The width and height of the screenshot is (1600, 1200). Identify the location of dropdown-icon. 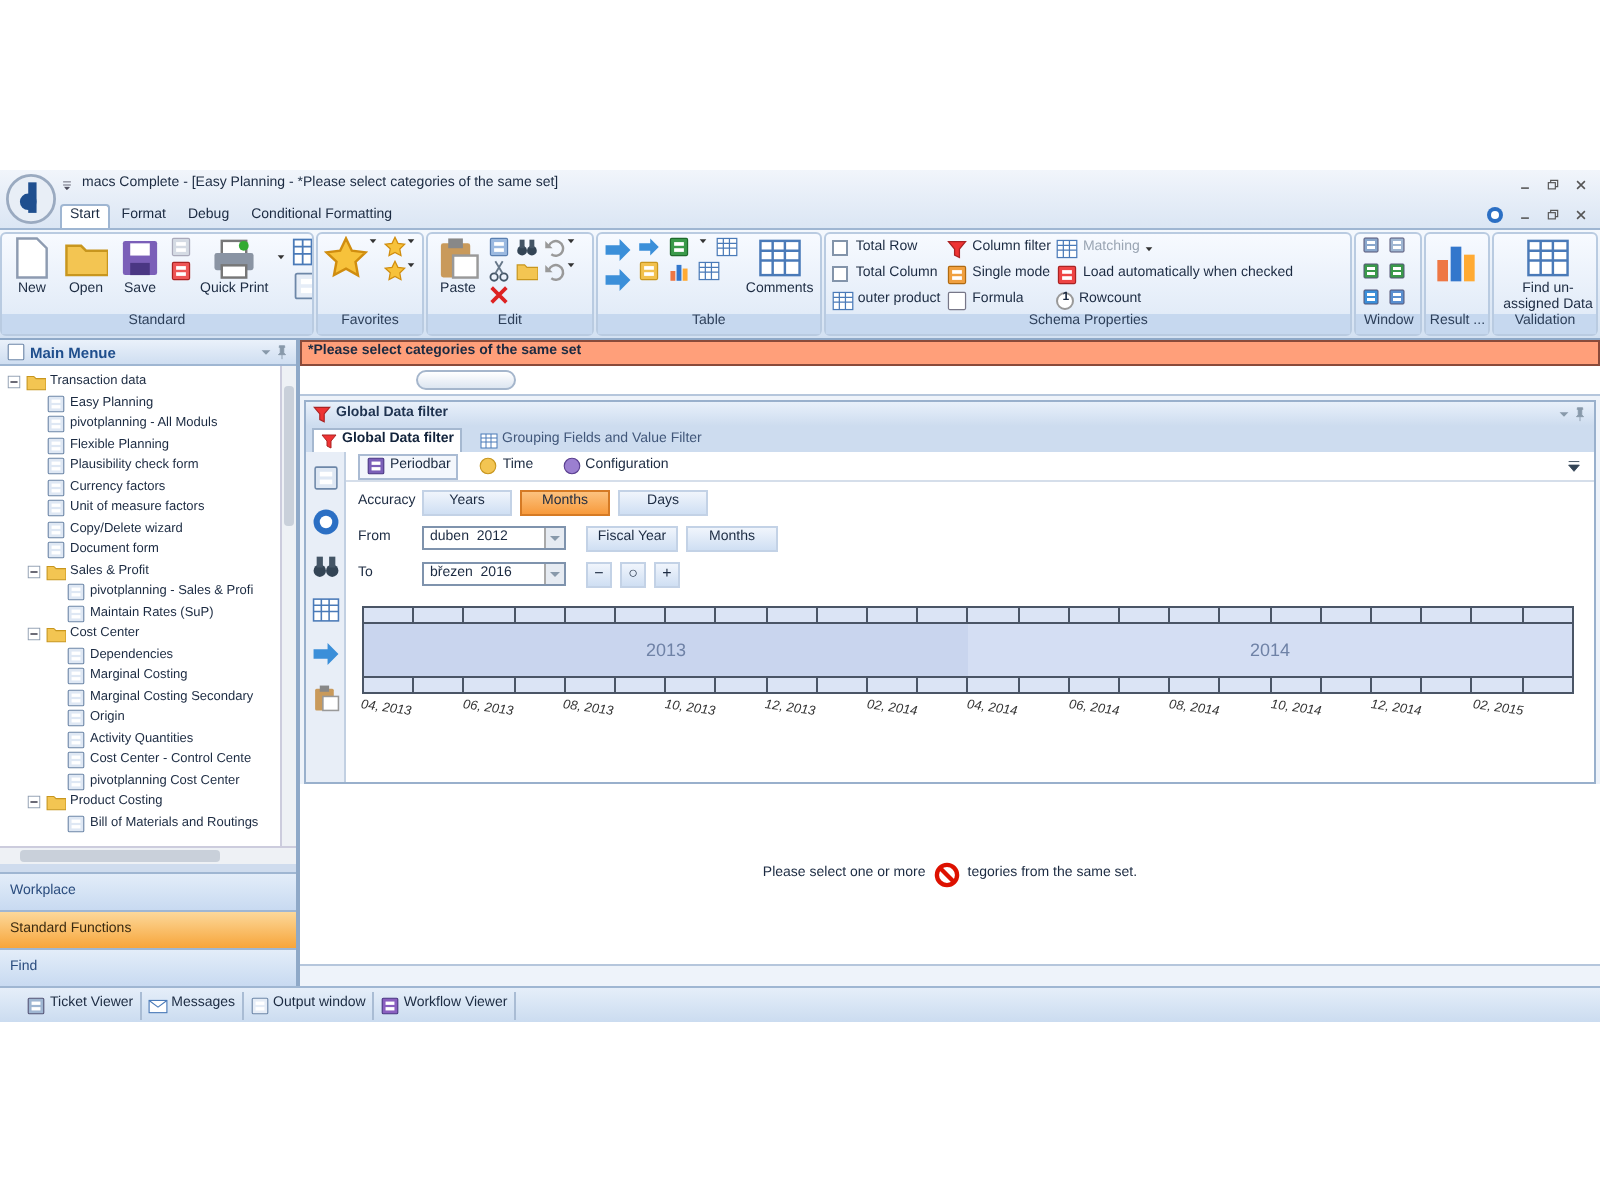
(1574, 466).